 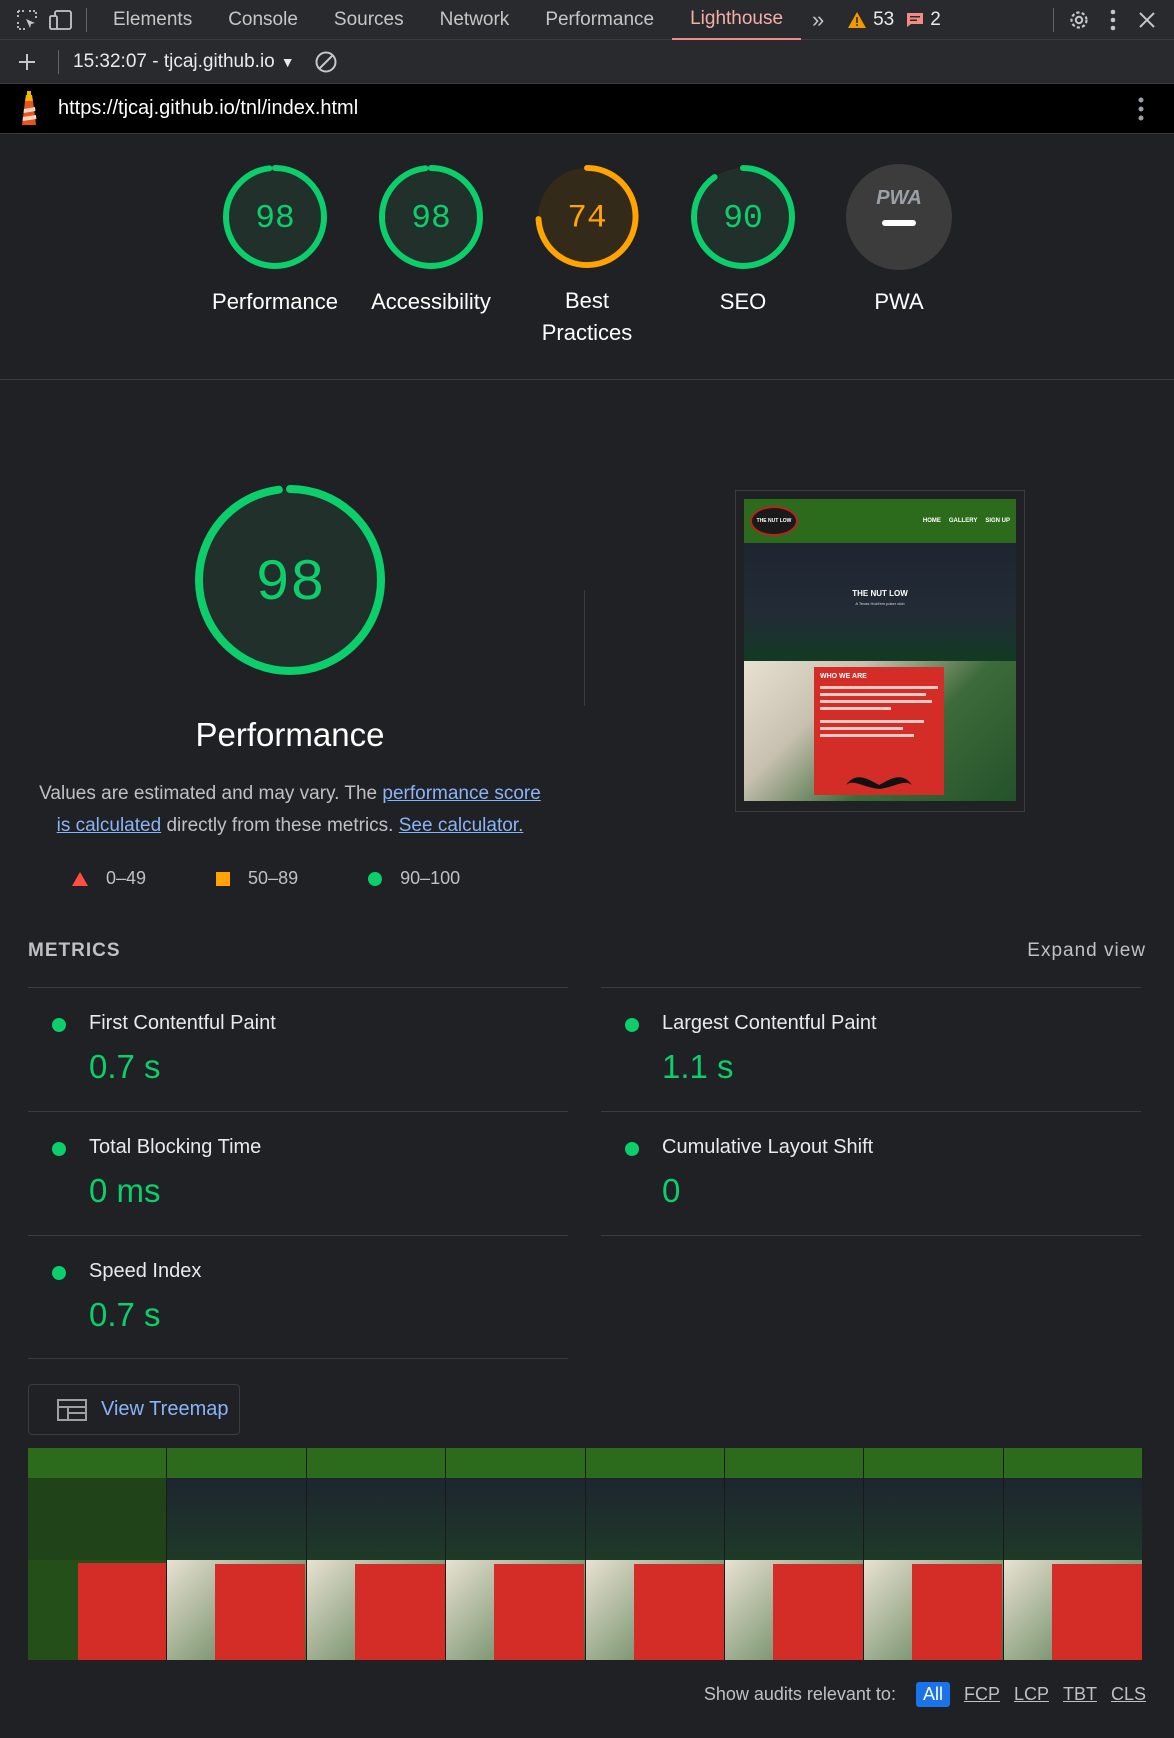 I want to click on metrics-header: METRICS Expand view, so click(x=587, y=951).